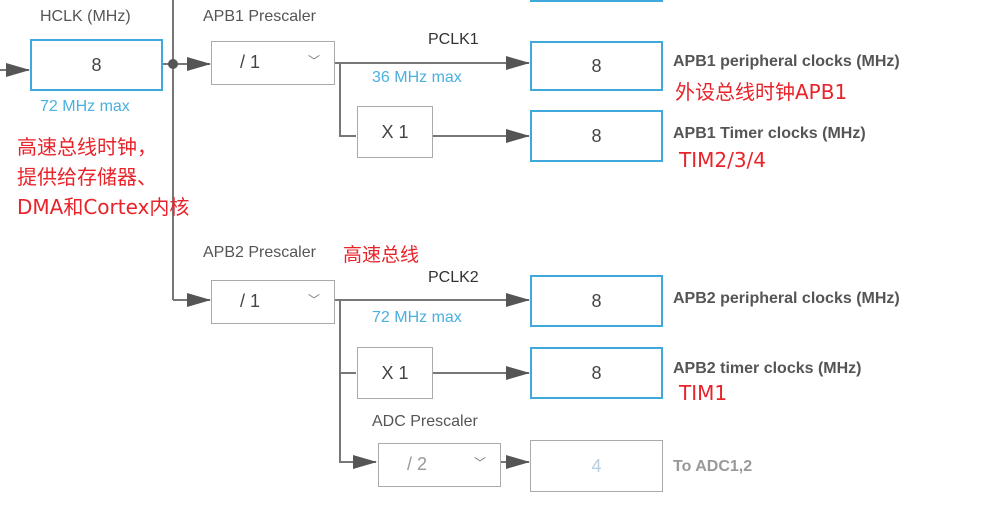 The width and height of the screenshot is (997, 519). Describe the element at coordinates (761, 92) in the screenshot. I see `apb1-note: 外设总线时钟APB1` at that location.